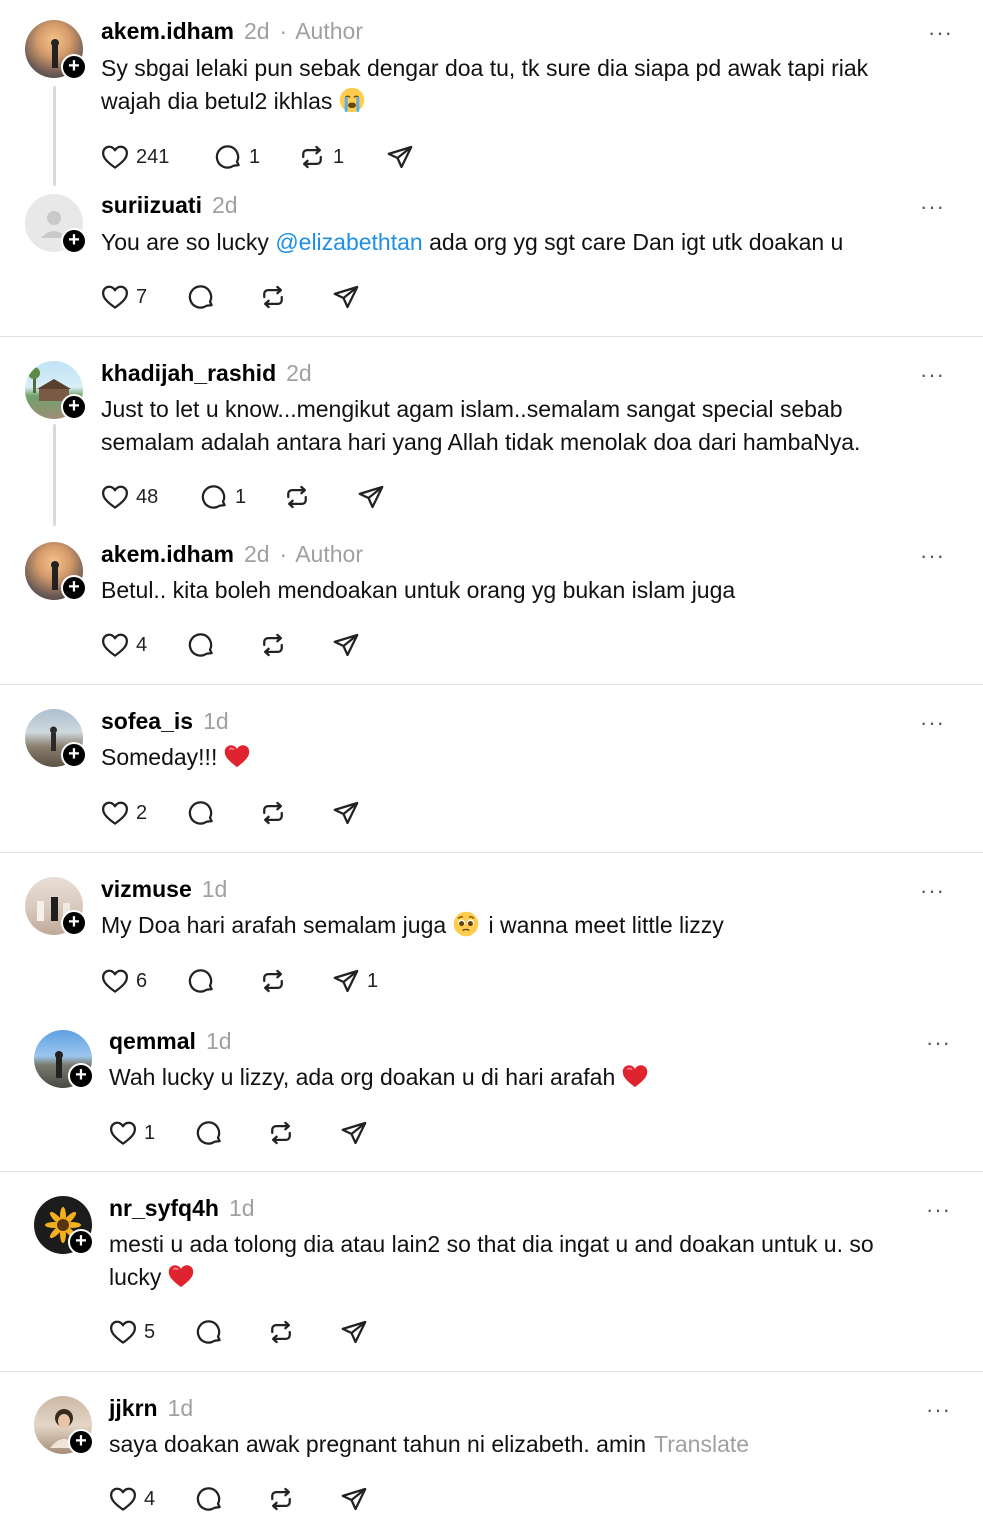  What do you see at coordinates (152, 1041) in the screenshot?
I see `username: qemmal` at bounding box center [152, 1041].